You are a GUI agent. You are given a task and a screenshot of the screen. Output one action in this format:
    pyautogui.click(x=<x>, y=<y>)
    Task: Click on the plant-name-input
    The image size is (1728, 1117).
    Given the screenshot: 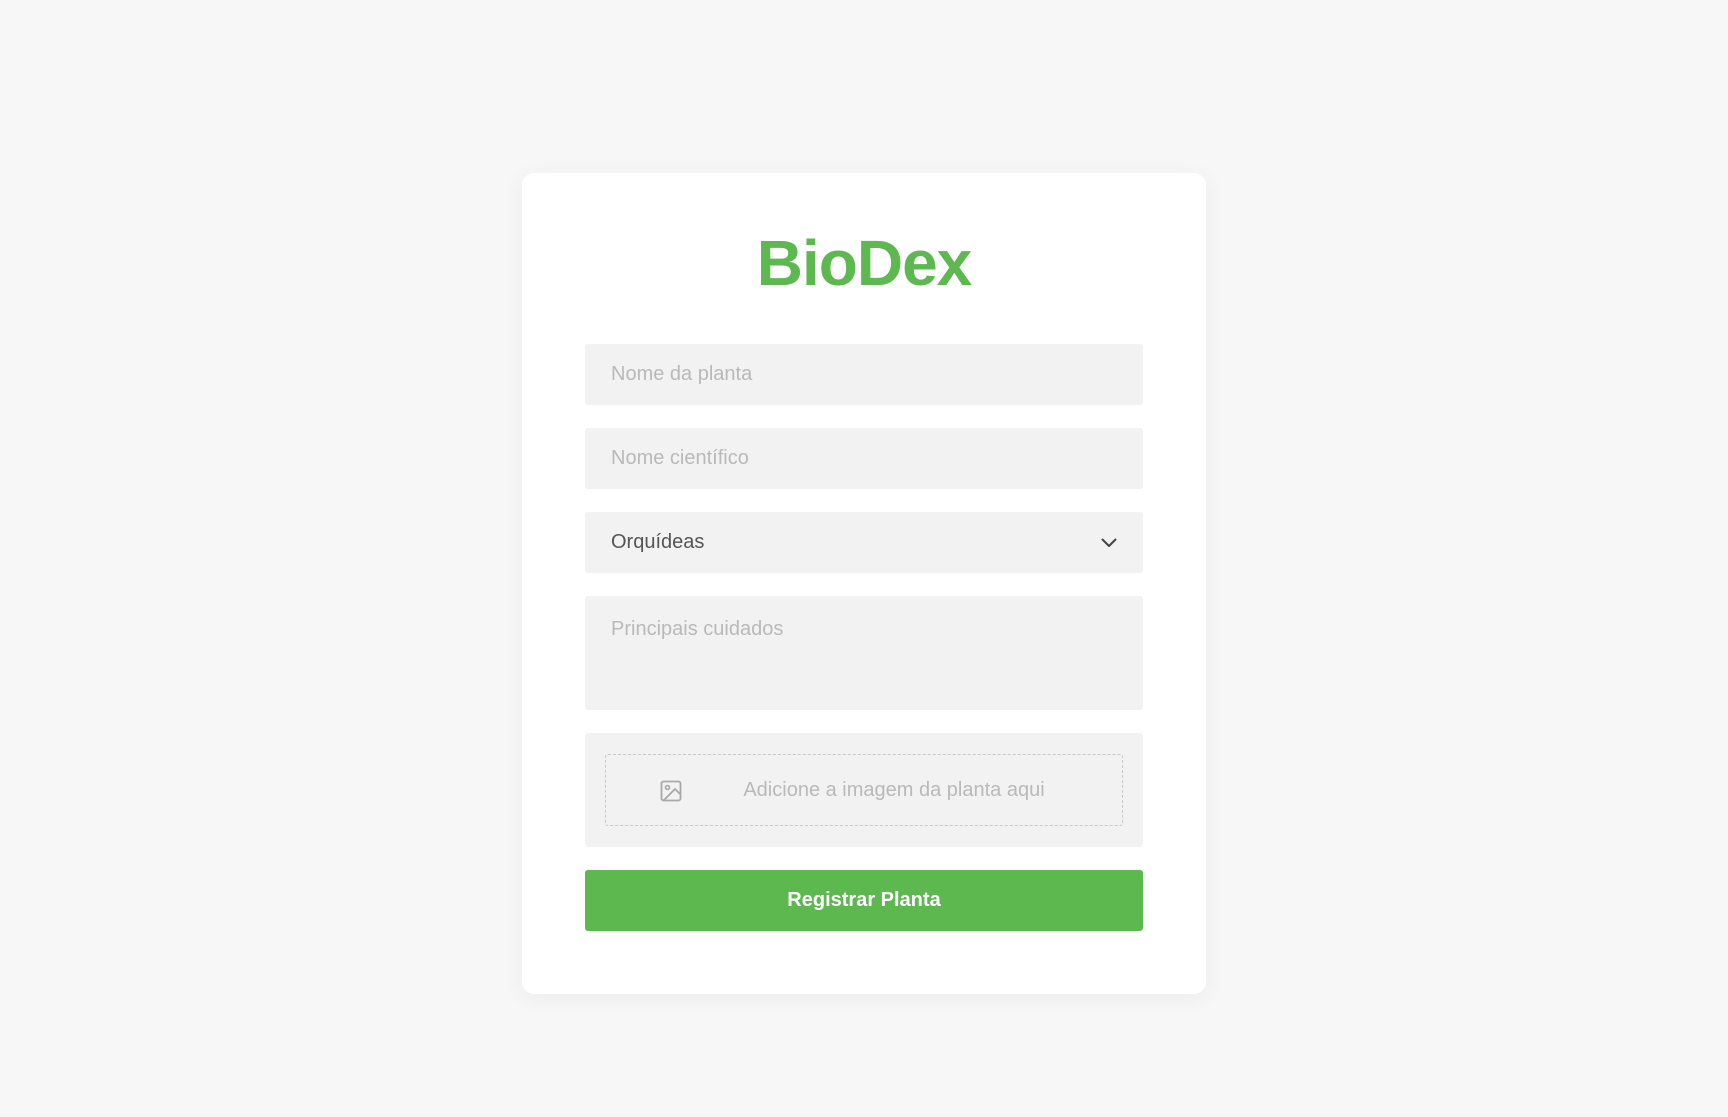 What is the action you would take?
    pyautogui.click(x=864, y=374)
    